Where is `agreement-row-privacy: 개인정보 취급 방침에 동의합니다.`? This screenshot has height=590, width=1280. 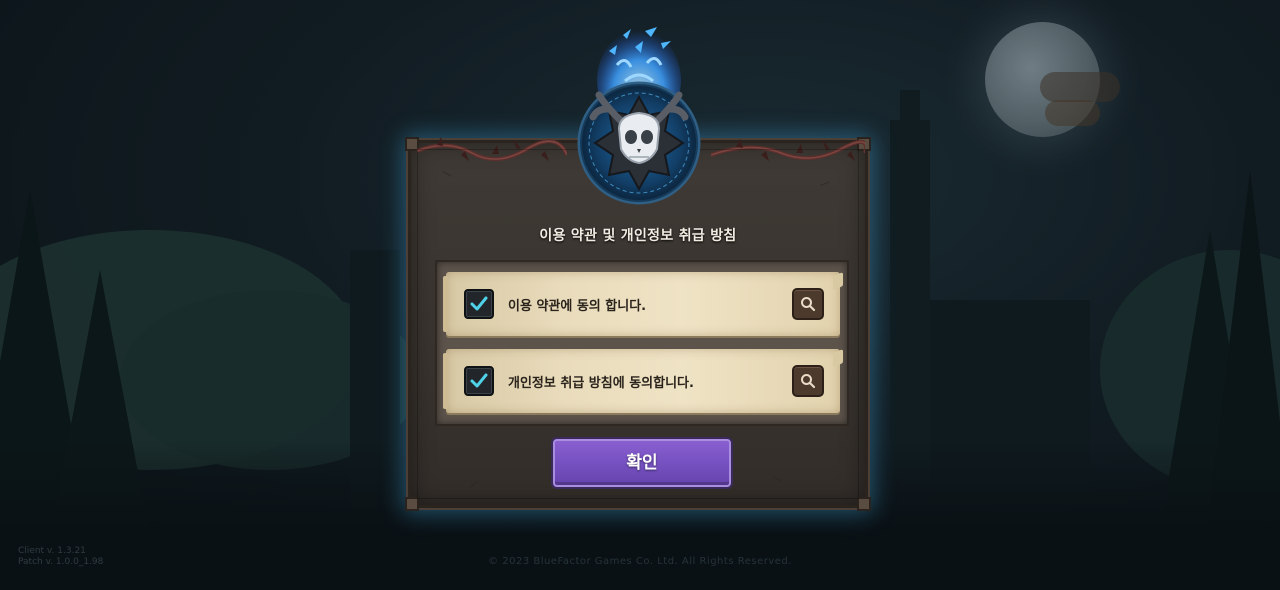 agreement-row-privacy: 개인정보 취급 방침에 동의합니다. is located at coordinates (641, 381).